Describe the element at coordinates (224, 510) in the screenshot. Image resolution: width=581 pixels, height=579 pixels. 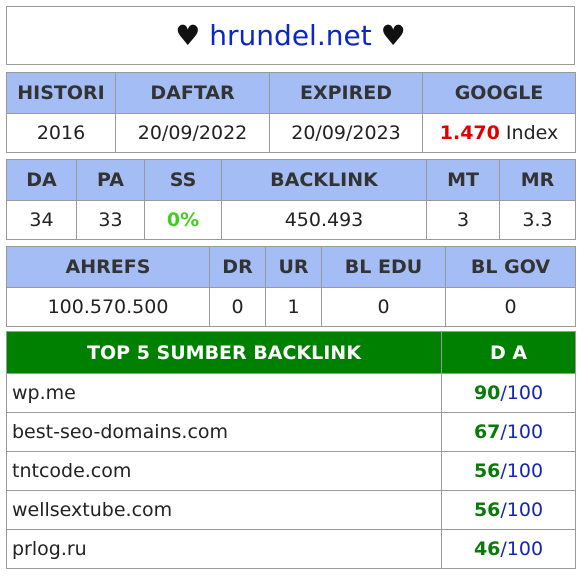
I see `backlink-domain: wellsextube.com` at that location.